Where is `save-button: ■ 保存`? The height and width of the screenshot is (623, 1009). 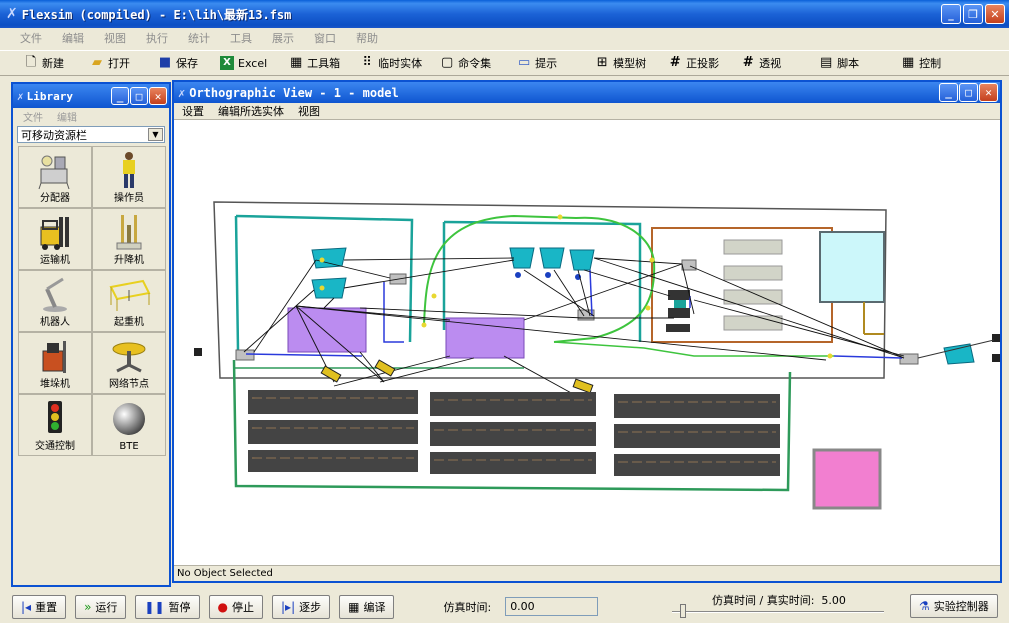 save-button: ■ 保存 is located at coordinates (178, 63).